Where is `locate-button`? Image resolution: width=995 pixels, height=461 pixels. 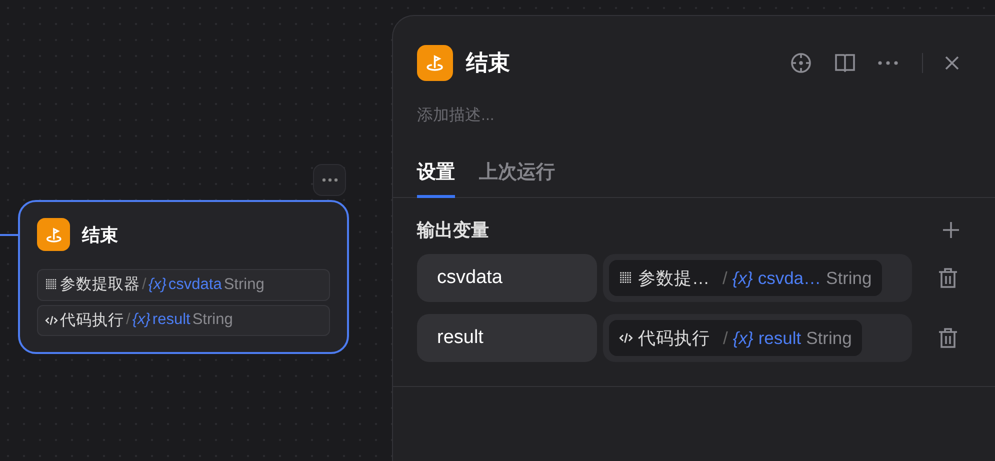 locate-button is located at coordinates (801, 63).